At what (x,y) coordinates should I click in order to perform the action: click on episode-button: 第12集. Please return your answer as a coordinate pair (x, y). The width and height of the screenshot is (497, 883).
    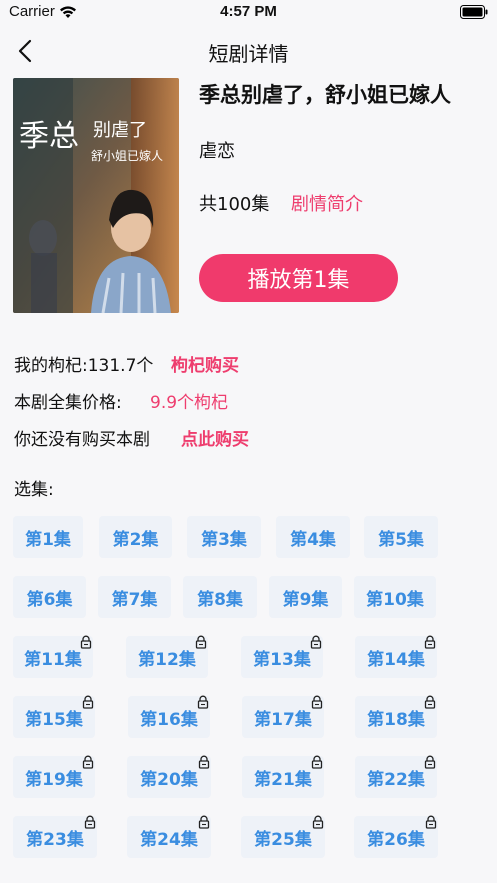
    Looking at the image, I should click on (167, 656).